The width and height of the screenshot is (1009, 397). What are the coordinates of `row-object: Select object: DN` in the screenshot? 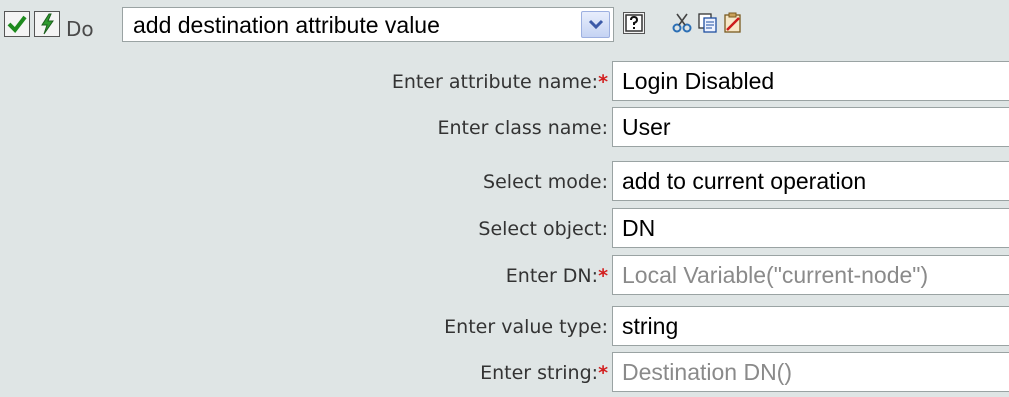 It's located at (504, 229).